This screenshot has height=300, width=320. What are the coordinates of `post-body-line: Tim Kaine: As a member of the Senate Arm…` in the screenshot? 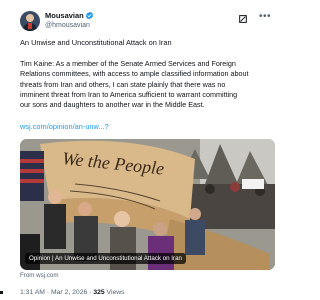 It's located at (128, 63).